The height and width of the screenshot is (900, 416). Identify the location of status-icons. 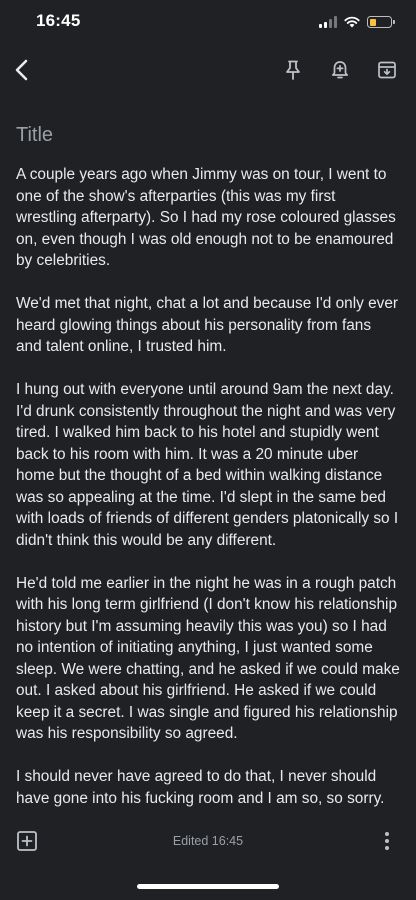
(357, 22).